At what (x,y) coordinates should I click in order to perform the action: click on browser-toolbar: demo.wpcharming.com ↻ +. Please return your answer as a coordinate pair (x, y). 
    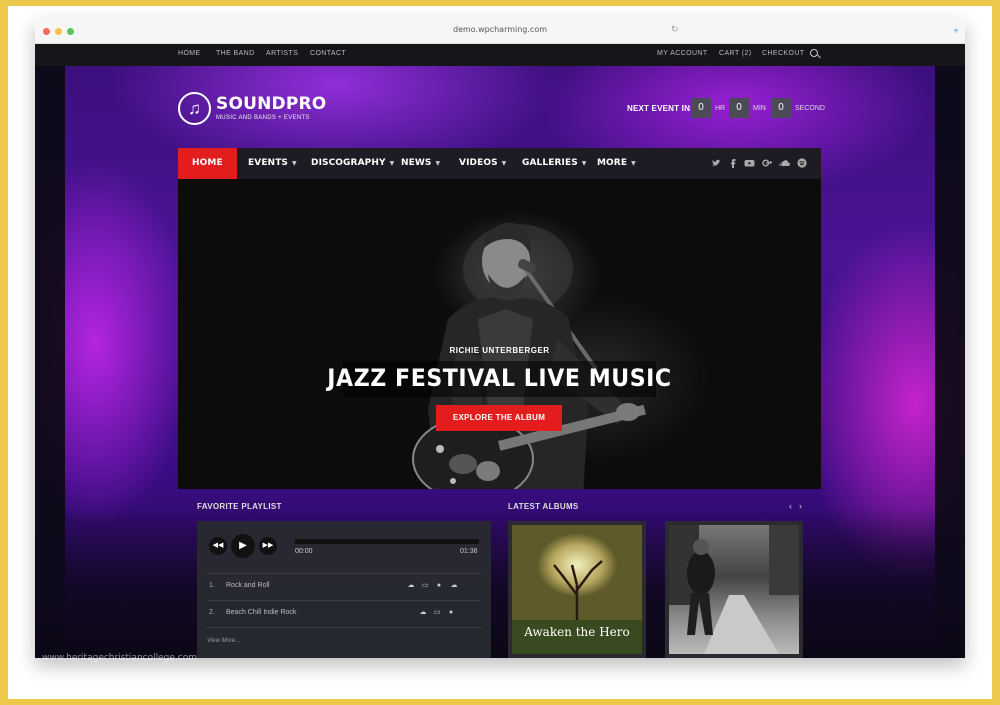
    Looking at the image, I should click on (500, 31).